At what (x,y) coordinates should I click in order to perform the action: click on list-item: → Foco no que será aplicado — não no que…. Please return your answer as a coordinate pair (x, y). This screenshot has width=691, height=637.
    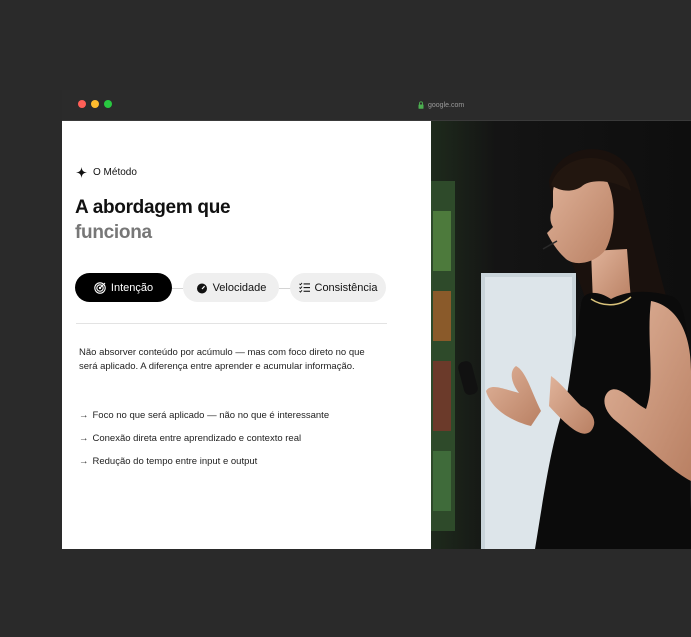
    Looking at the image, I should click on (204, 420).